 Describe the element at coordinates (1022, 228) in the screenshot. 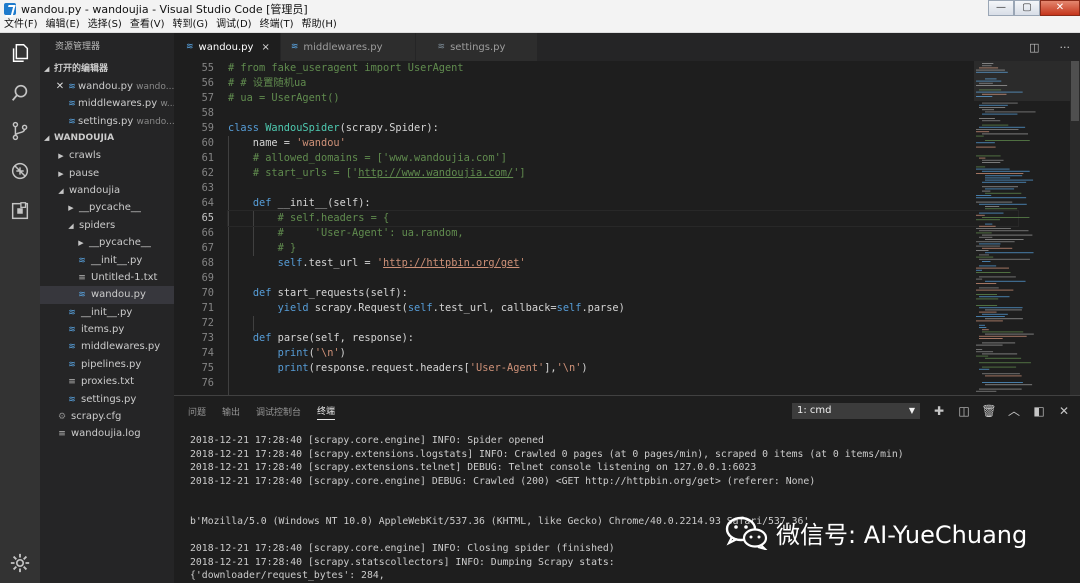

I see `minimap` at that location.